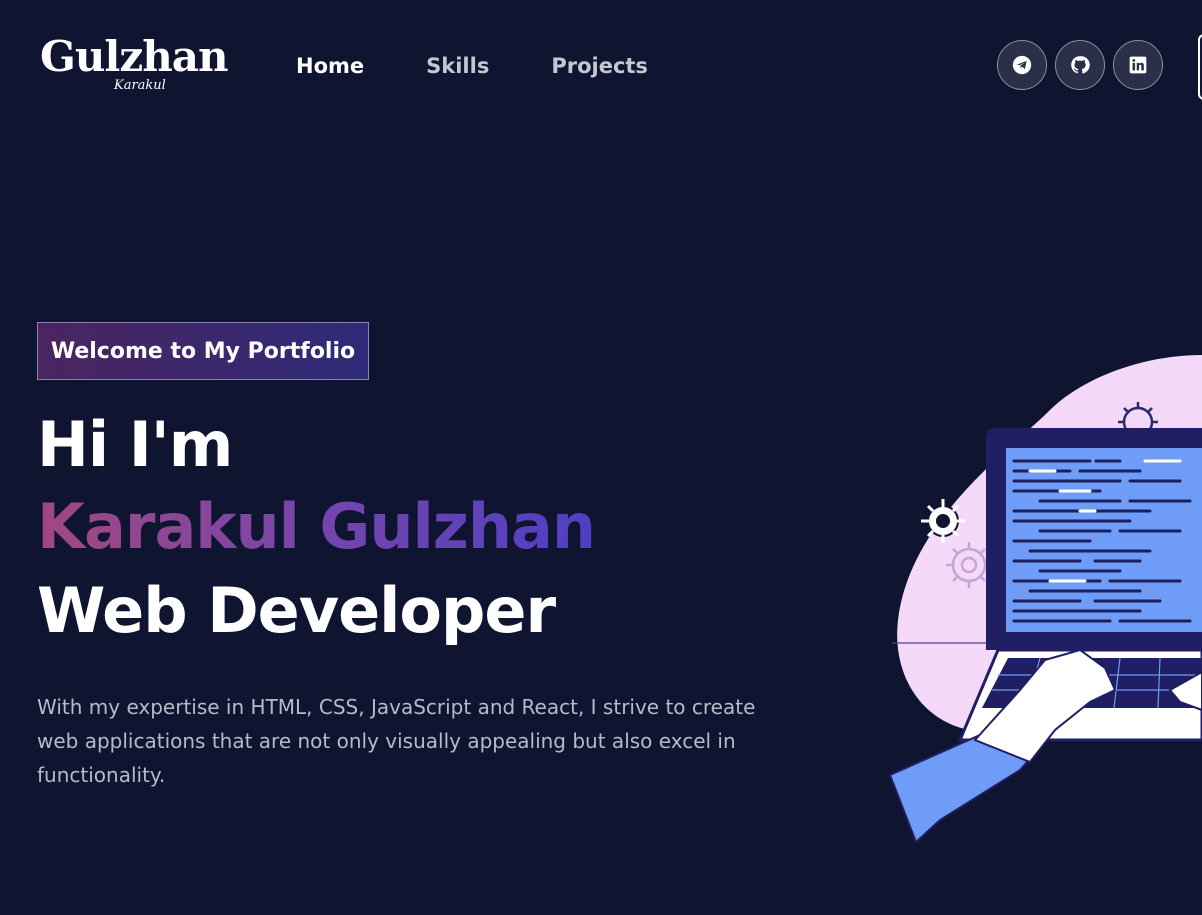 This screenshot has width=1202, height=915. Describe the element at coordinates (140, 85) in the screenshot. I see `logo-sub-text: Karakul` at that location.